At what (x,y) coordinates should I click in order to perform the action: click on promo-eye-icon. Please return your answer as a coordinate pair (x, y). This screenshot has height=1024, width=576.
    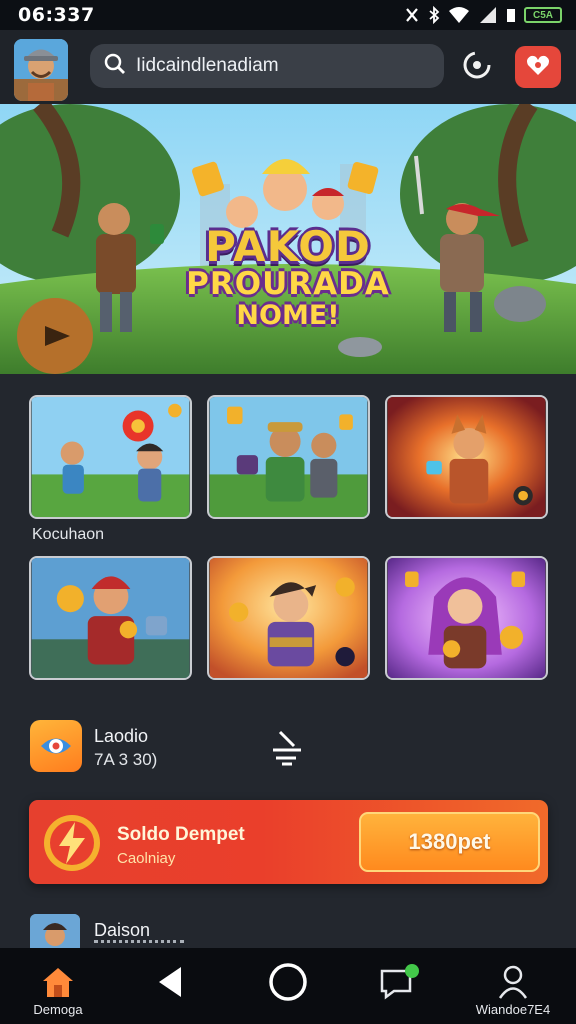
    Looking at the image, I should click on (56, 746).